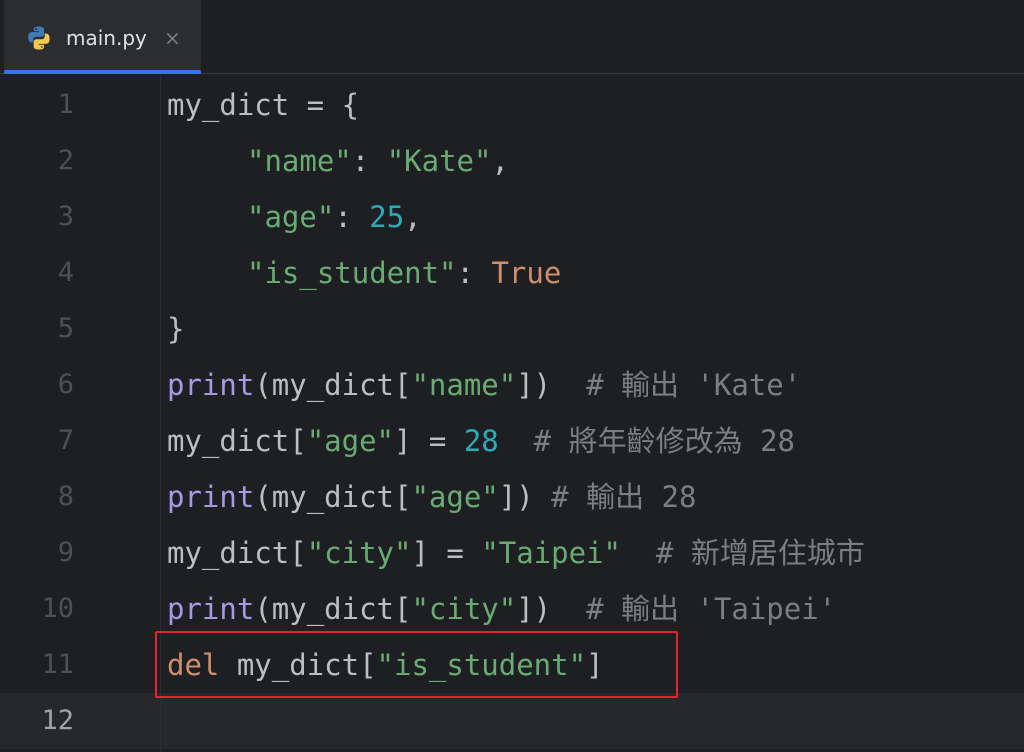 Image resolution: width=1024 pixels, height=752 pixels. What do you see at coordinates (37, 609) in the screenshot?
I see `line-number: 10` at bounding box center [37, 609].